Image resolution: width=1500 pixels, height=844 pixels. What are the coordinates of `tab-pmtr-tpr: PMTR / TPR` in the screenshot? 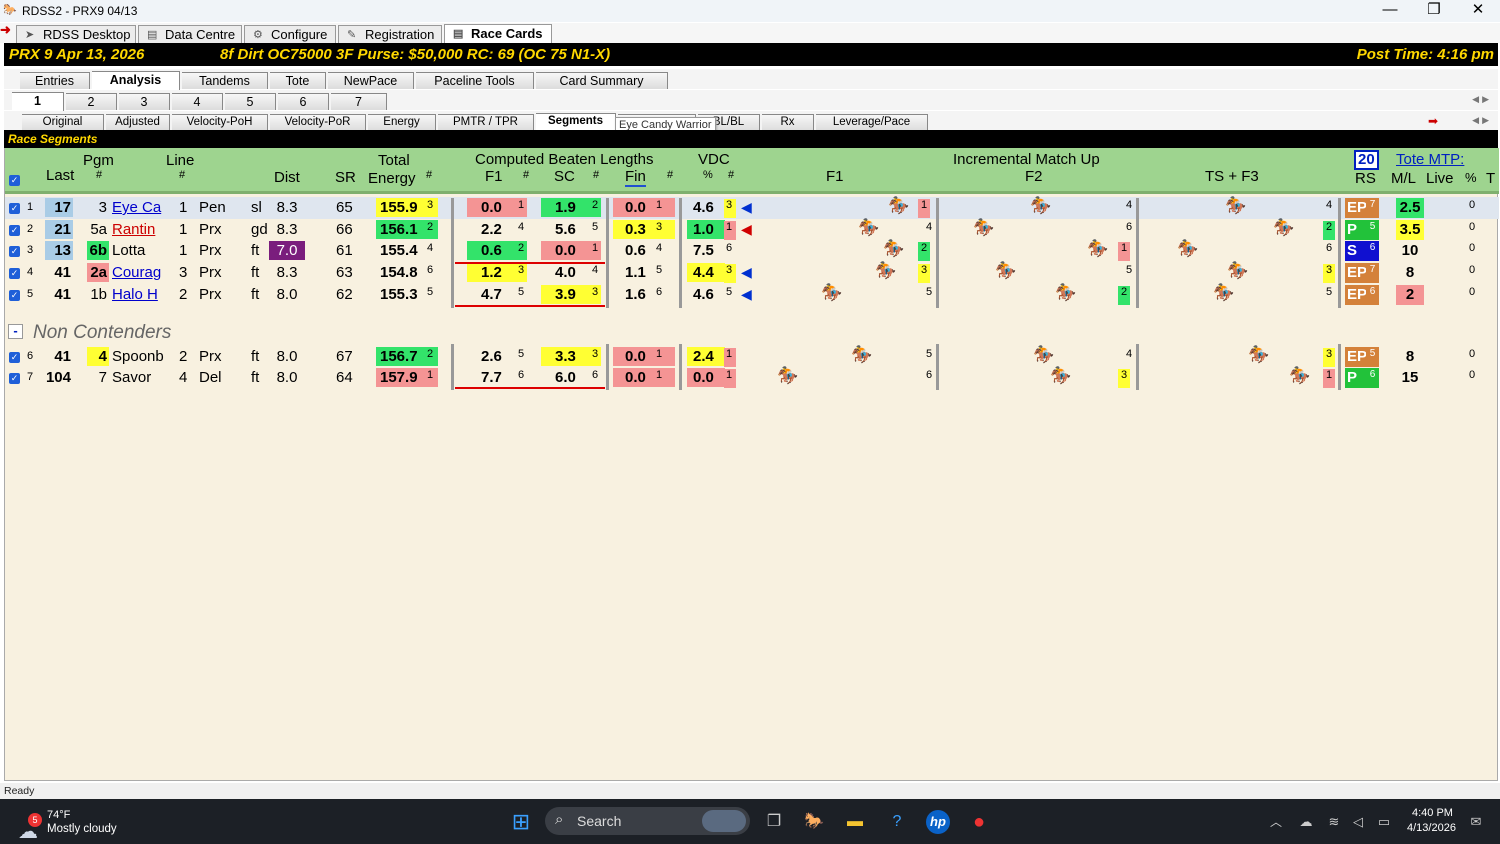 It's located at (486, 122).